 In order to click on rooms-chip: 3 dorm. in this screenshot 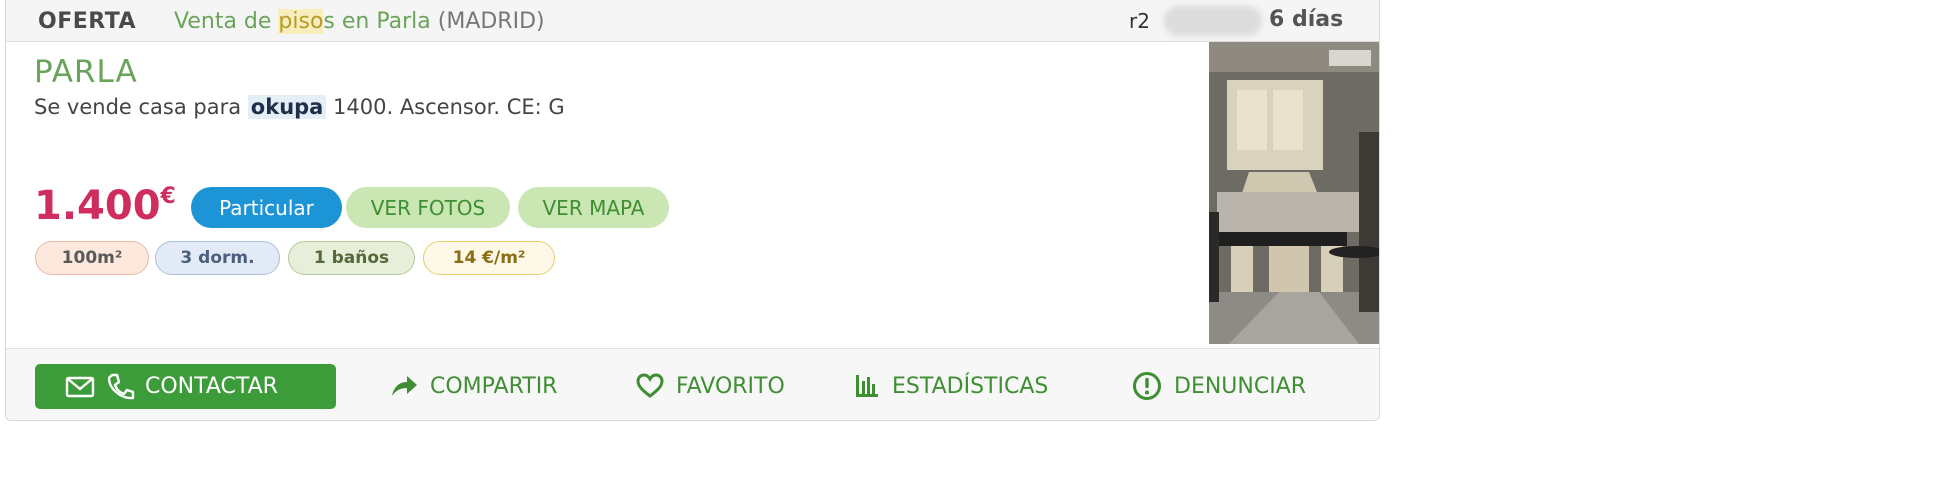, I will do `click(217, 258)`.